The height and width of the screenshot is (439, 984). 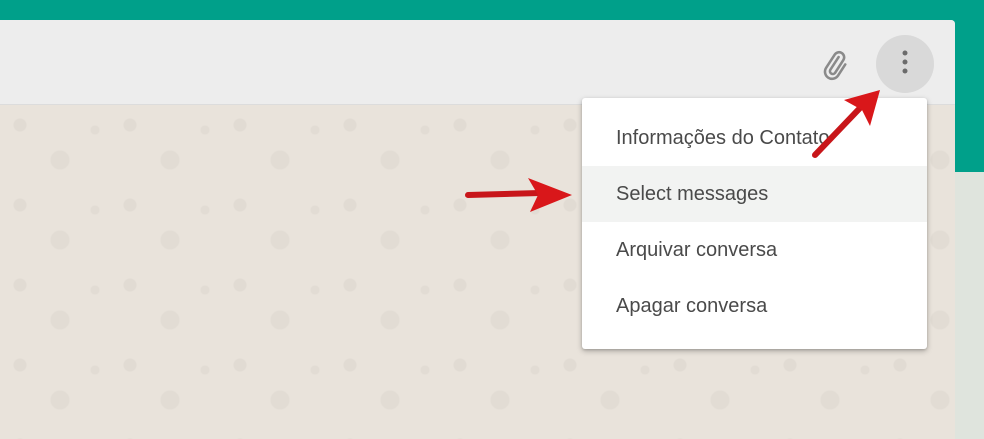 What do you see at coordinates (754, 194) in the screenshot?
I see `menu-item-select-messages: Select messages` at bounding box center [754, 194].